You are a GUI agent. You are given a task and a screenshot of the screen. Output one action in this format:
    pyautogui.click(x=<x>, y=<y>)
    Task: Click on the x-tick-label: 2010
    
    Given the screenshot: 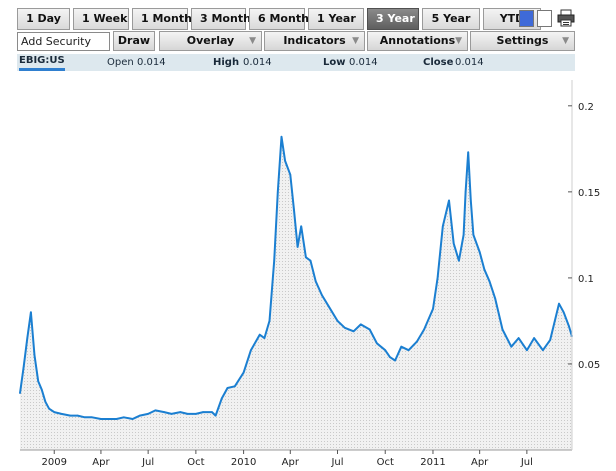 What is the action you would take?
    pyautogui.click(x=243, y=462)
    